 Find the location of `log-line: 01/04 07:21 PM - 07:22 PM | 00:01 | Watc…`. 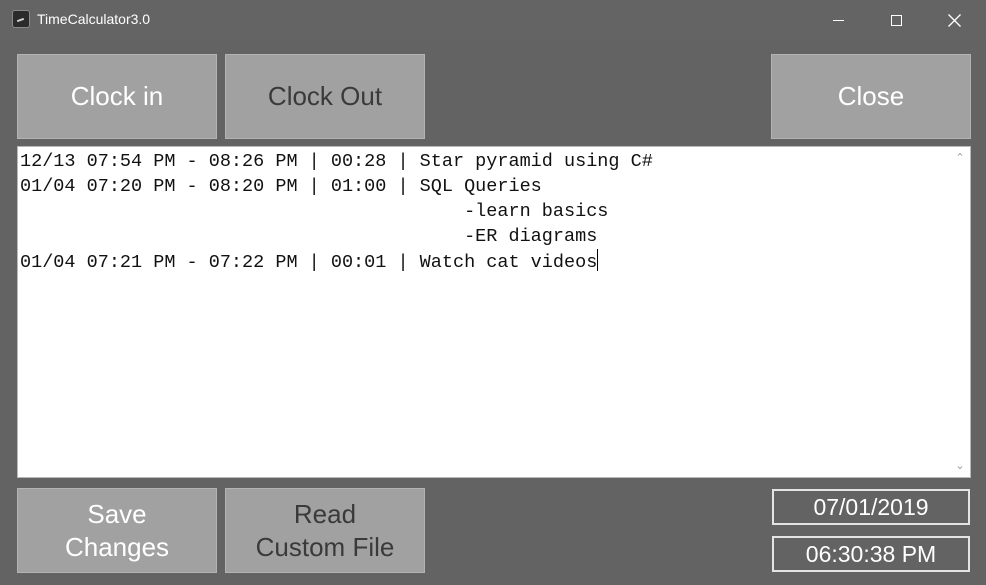

log-line: 01/04 07:21 PM - 07:22 PM | 00:01 | Watc… is located at coordinates (309, 262).